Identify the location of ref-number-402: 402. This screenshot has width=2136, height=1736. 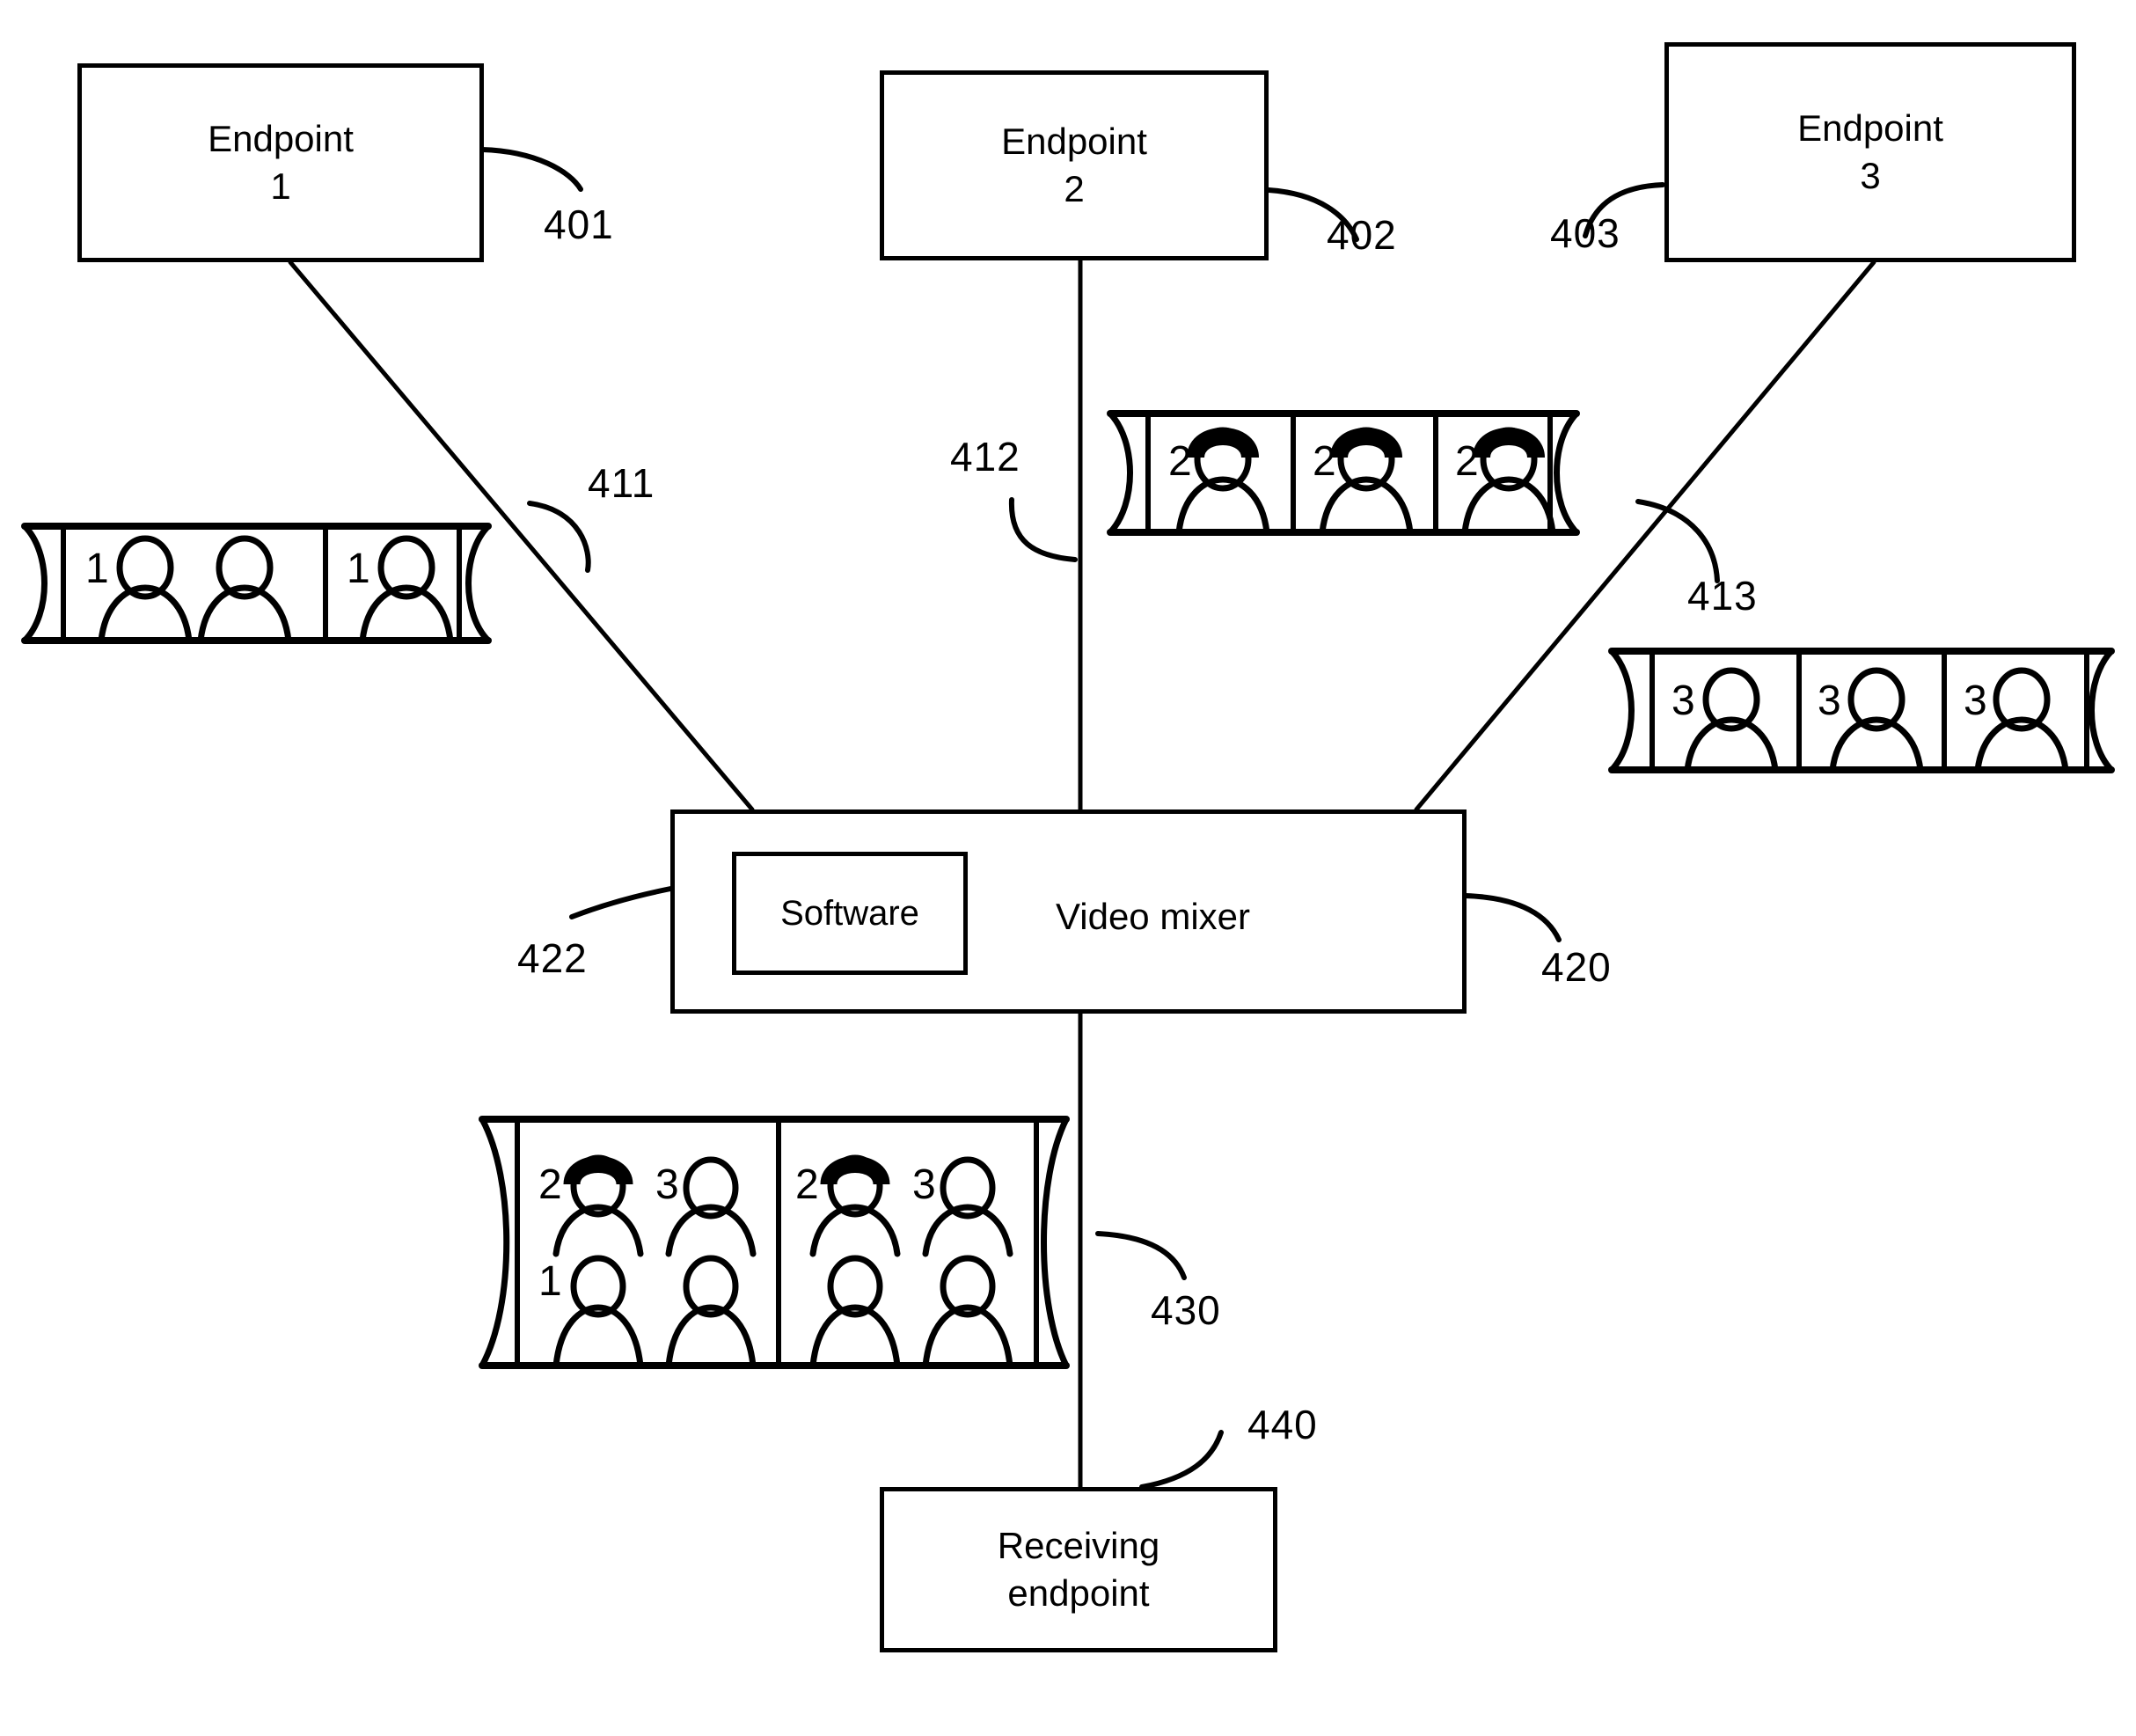
(1362, 235).